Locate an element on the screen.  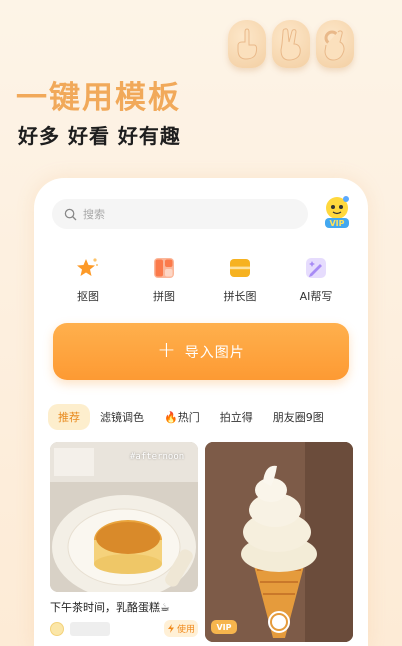
import-image-button: + 导入图片 is located at coordinates (201, 351).